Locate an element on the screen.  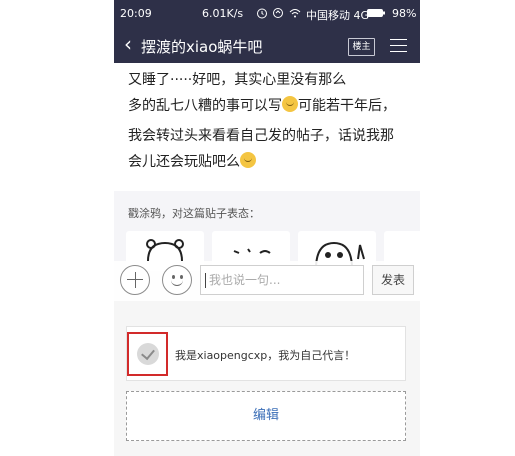
identity-card: 我是xiaopengcxp，我为自己代言！ is located at coordinates (266, 353).